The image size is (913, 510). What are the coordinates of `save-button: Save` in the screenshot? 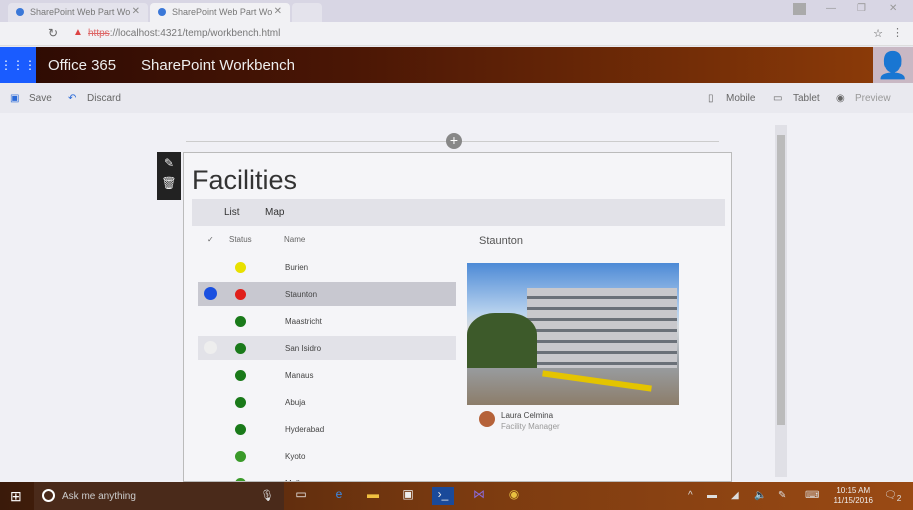 It's located at (40, 98).